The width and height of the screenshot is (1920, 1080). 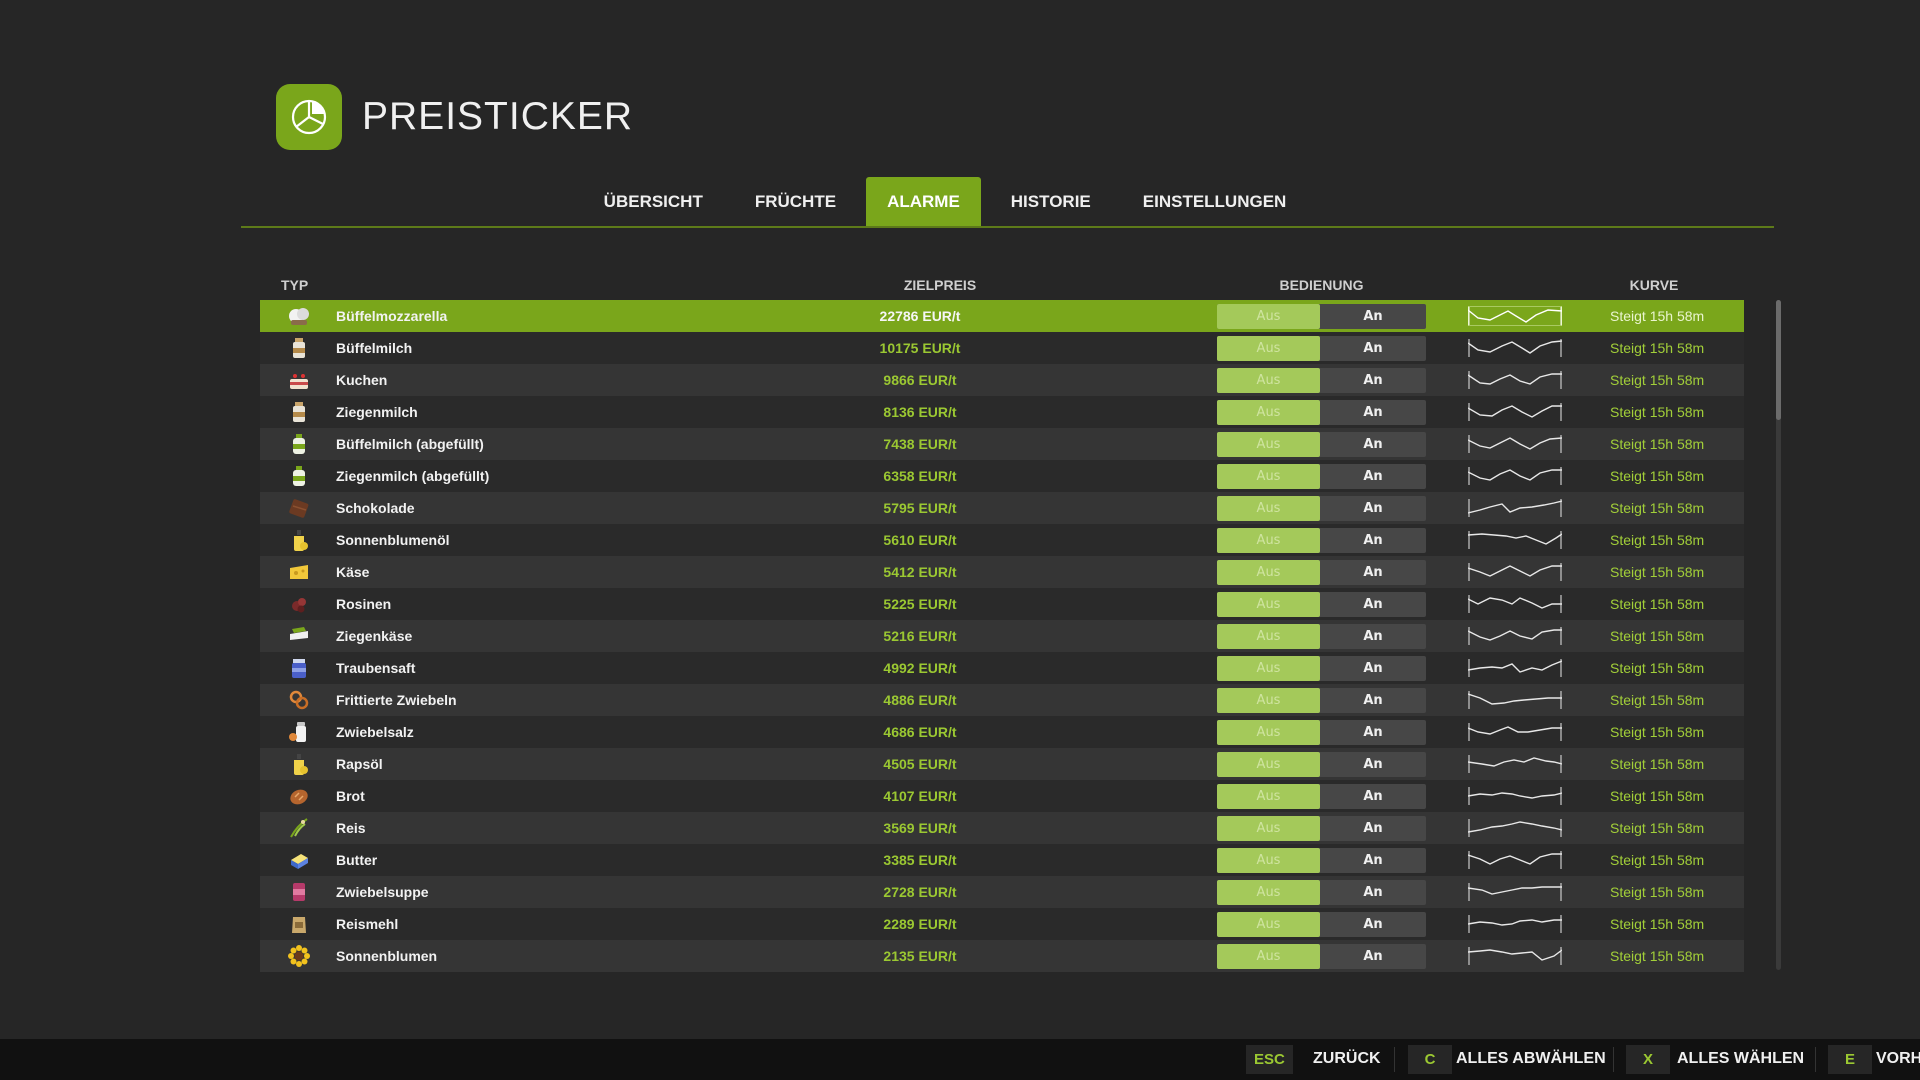 What do you see at coordinates (1002, 412) in the screenshot?
I see `table-row: Ziegenmilch 8136 EUR/t Aus An Steigt 15h 58m` at bounding box center [1002, 412].